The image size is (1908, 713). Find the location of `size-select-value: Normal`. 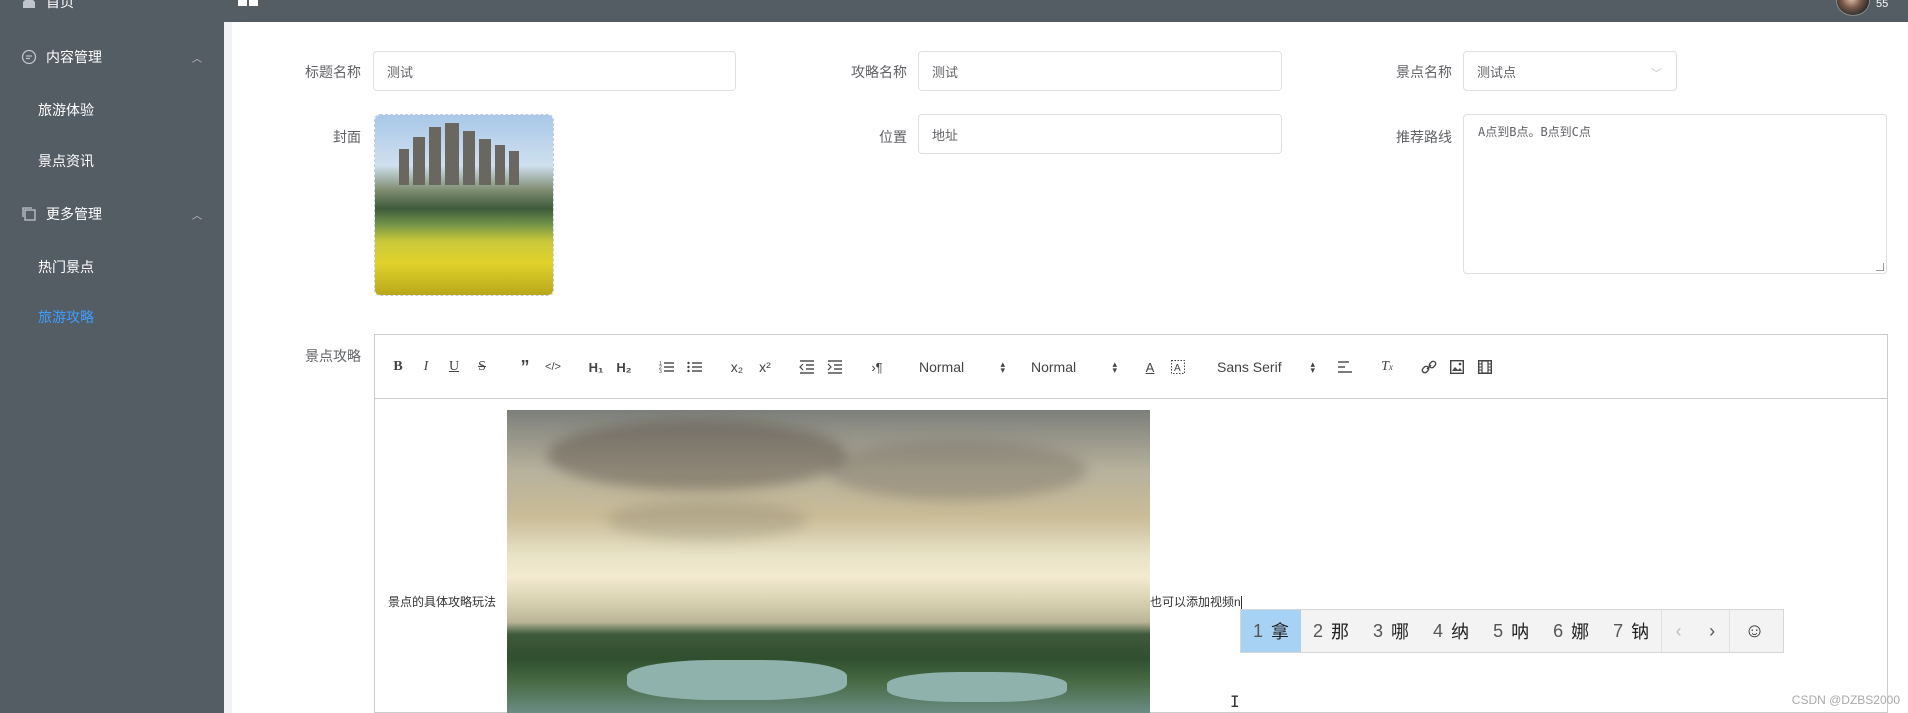

size-select-value: Normal is located at coordinates (1054, 367).